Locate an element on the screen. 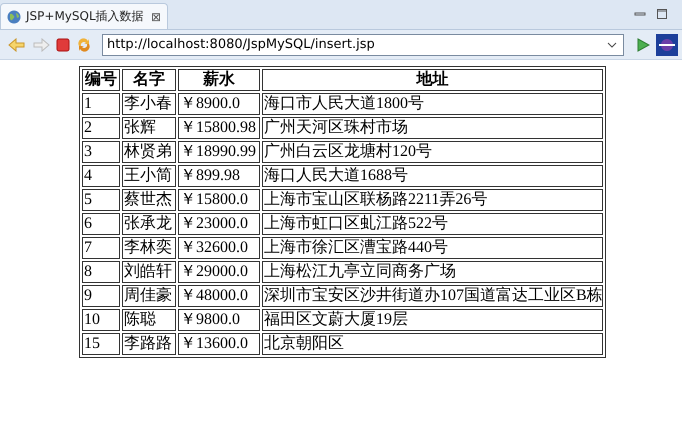  table-cell: 上海松江九亭立同商务广场 is located at coordinates (432, 272).